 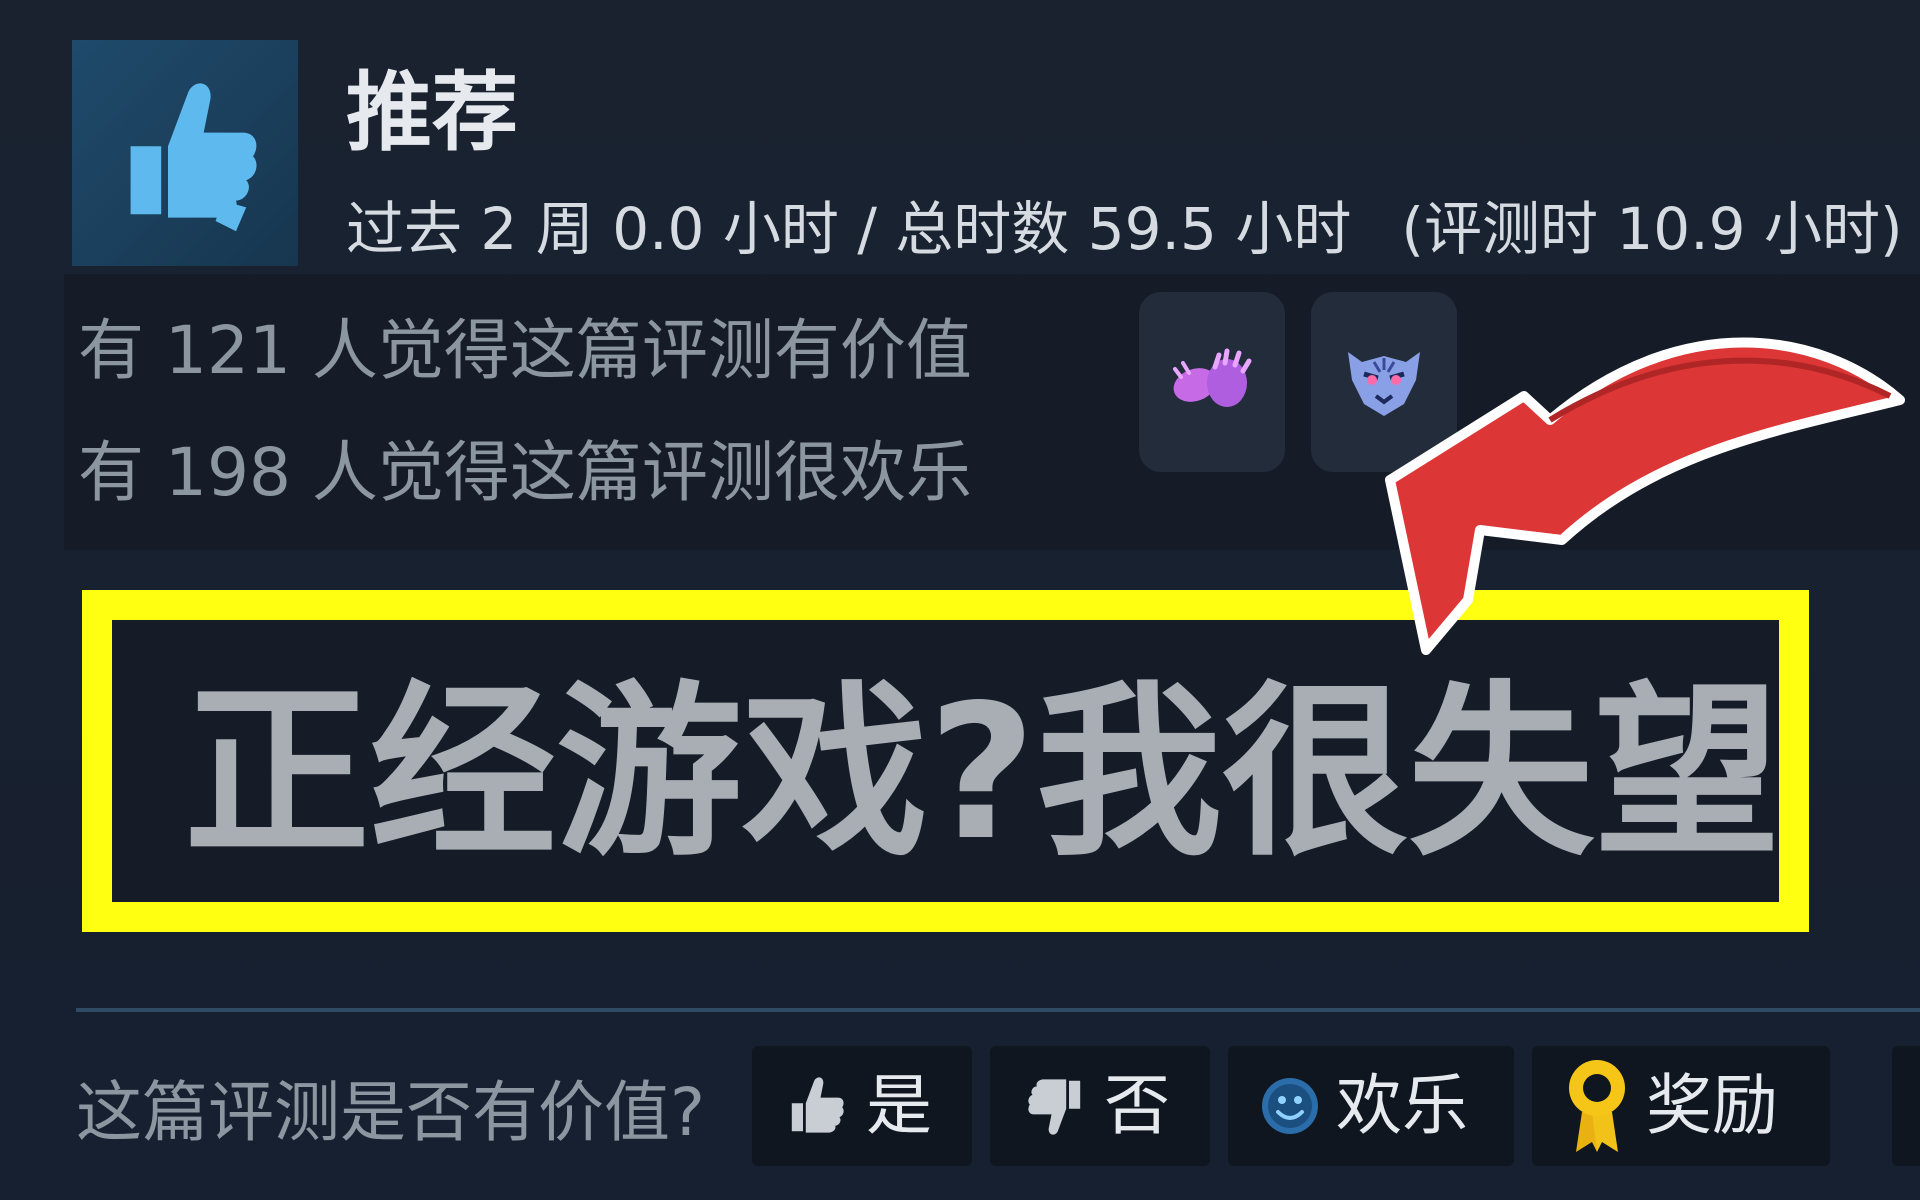 I want to click on award-ribbon-icon, so click(x=1597, y=1106).